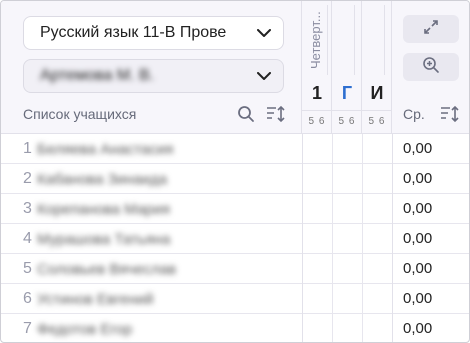  I want to click on student-number: 2, so click(27, 178).